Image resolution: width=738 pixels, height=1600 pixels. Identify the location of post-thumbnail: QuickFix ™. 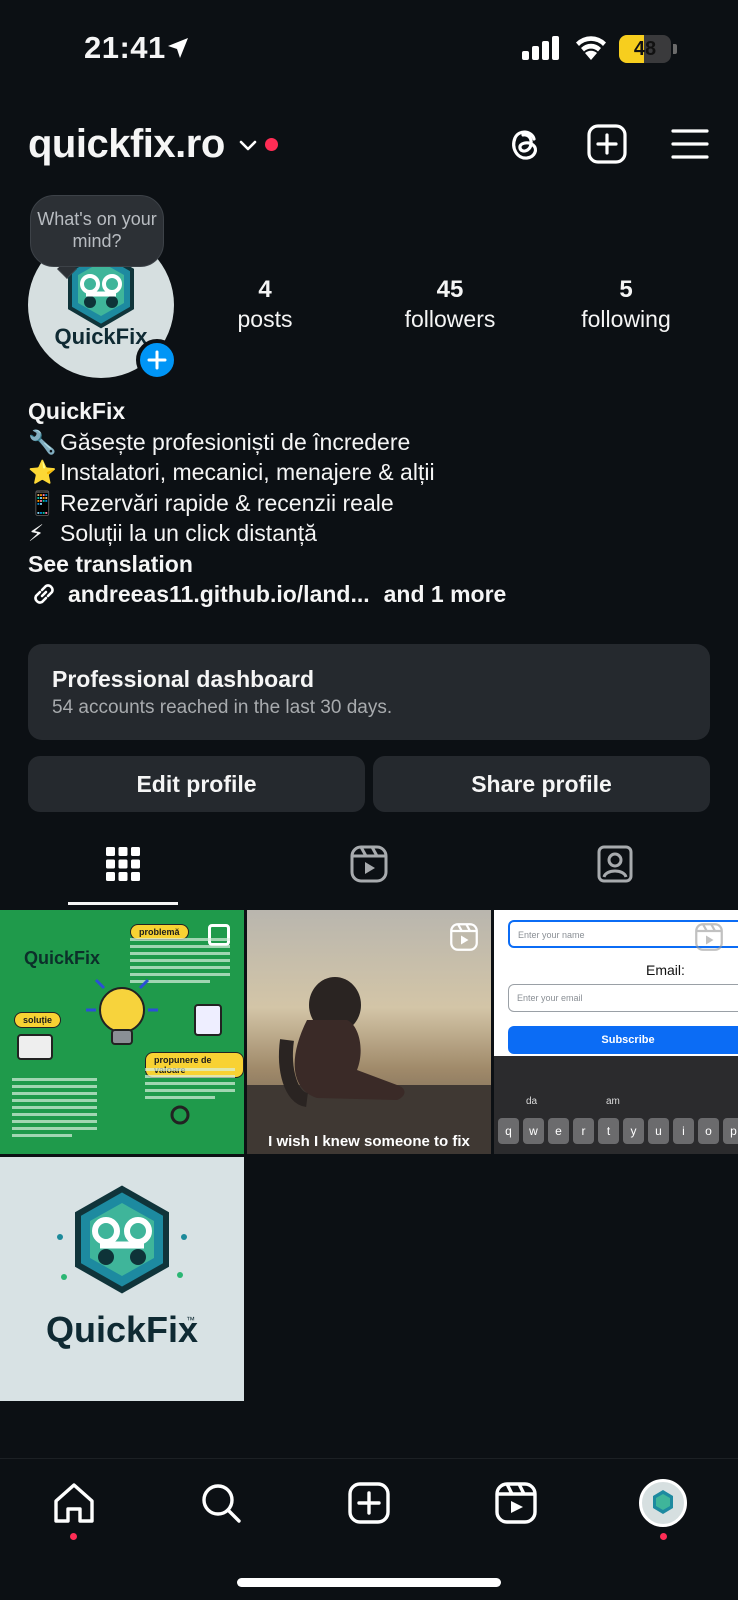
(122, 1279).